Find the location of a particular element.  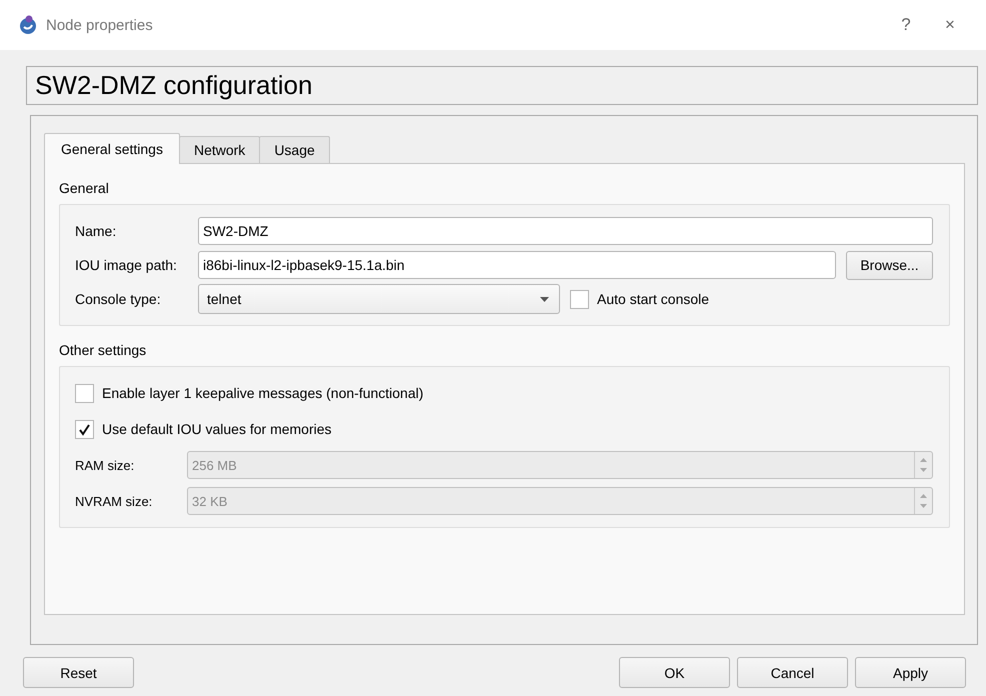

section-title: General is located at coordinates (84, 188).